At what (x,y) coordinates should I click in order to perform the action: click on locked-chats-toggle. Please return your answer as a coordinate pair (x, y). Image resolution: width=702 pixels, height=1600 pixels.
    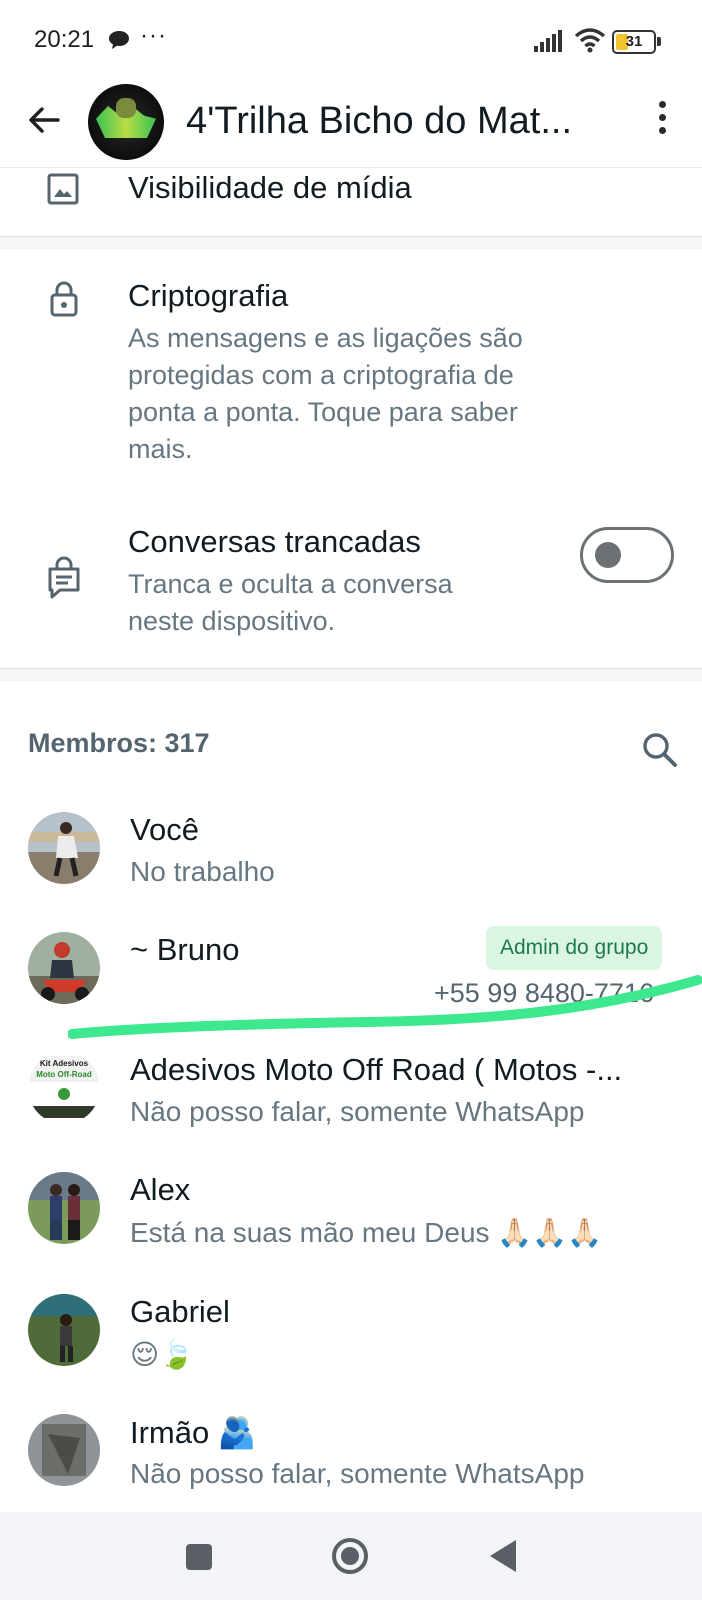
    Looking at the image, I should click on (627, 555).